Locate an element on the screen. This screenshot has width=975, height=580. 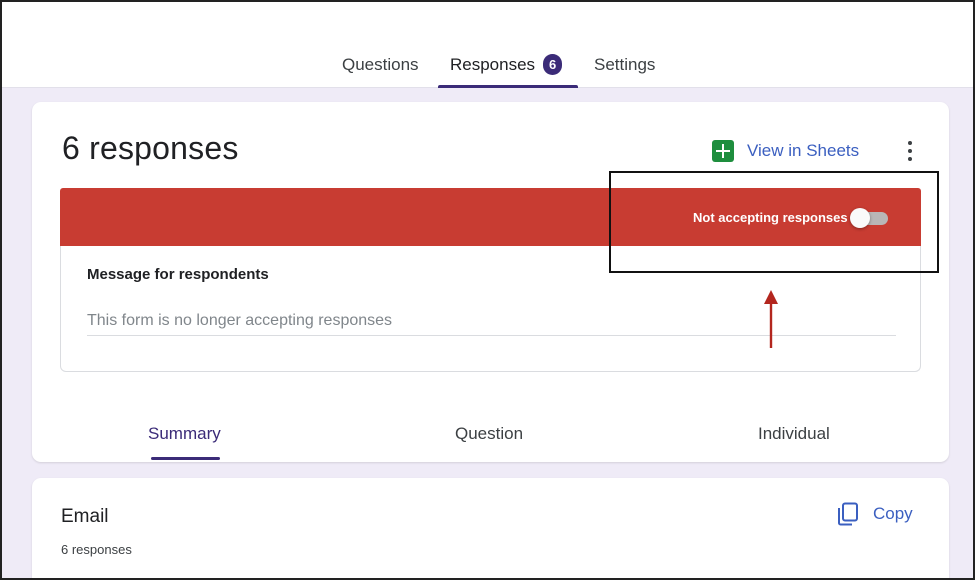
email-question-title: Email is located at coordinates (85, 516).